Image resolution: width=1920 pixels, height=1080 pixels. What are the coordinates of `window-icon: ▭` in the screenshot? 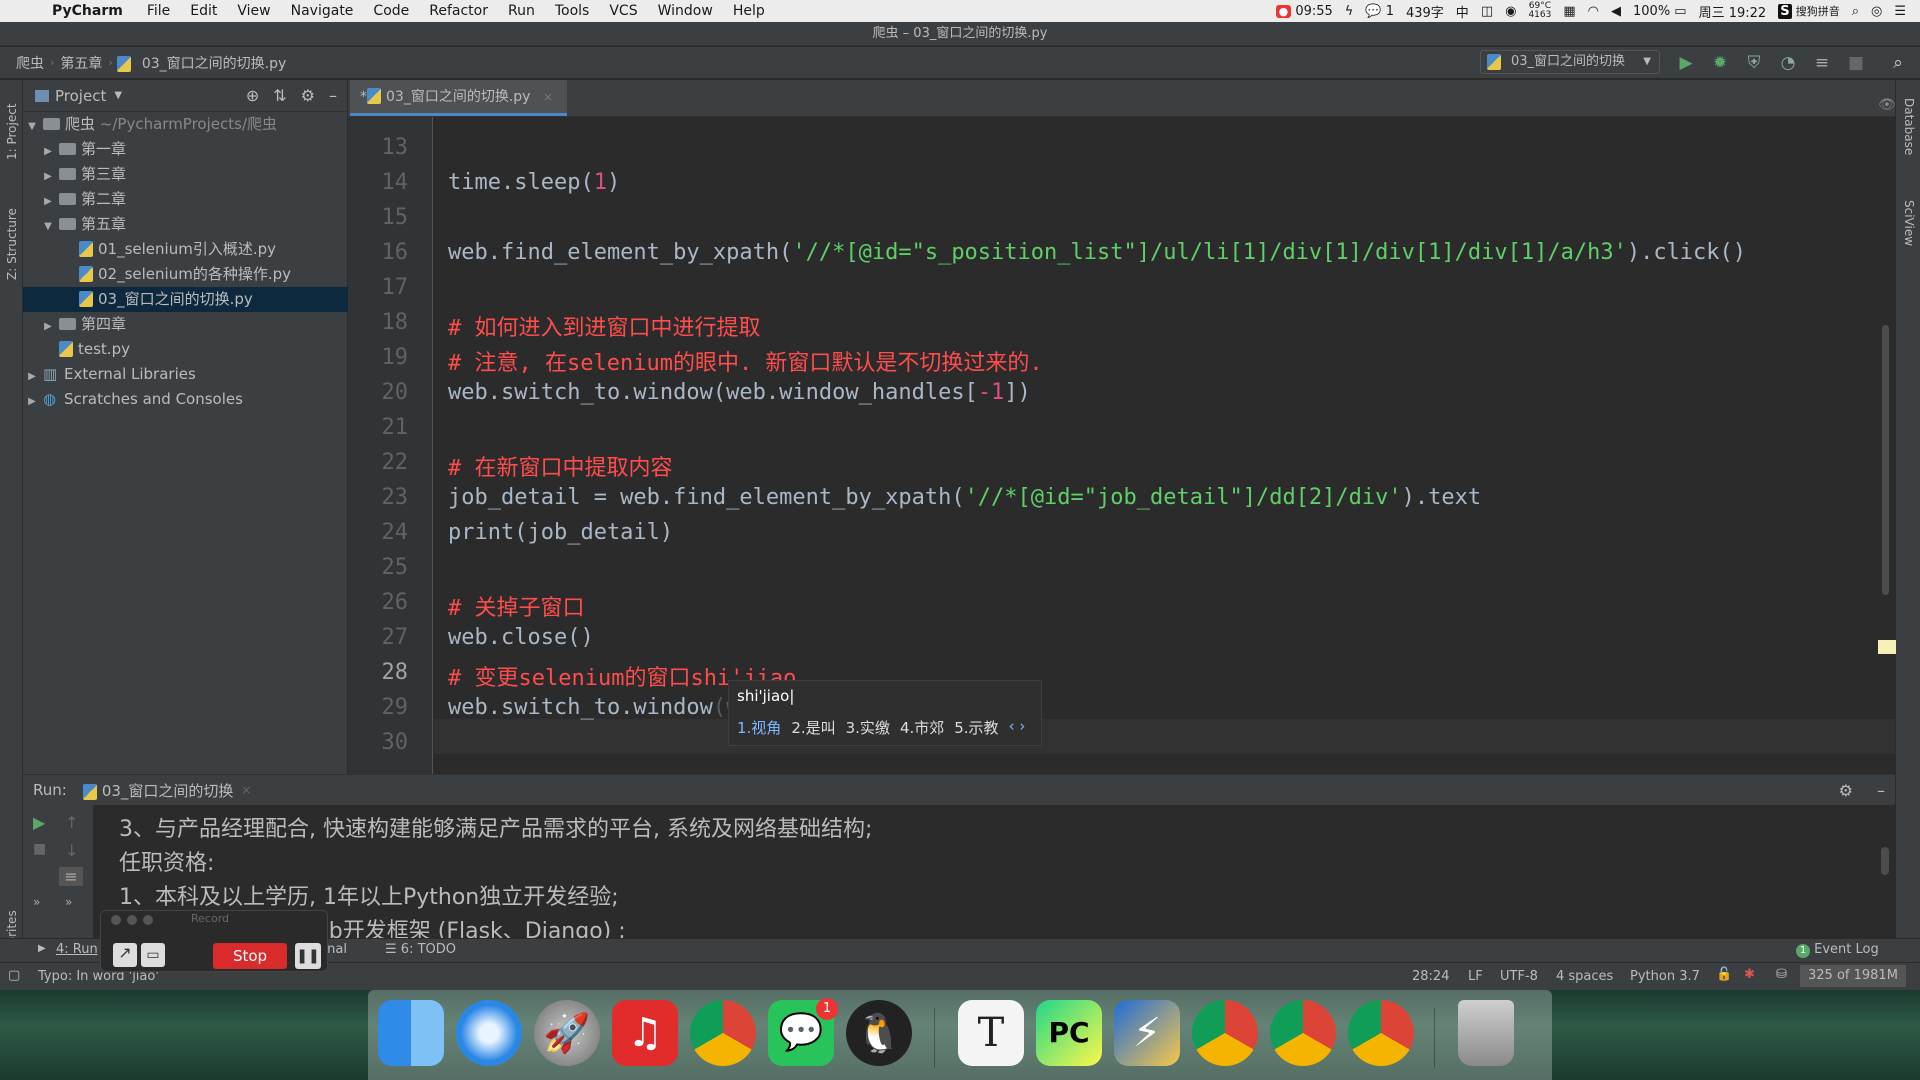 It's located at (153, 955).